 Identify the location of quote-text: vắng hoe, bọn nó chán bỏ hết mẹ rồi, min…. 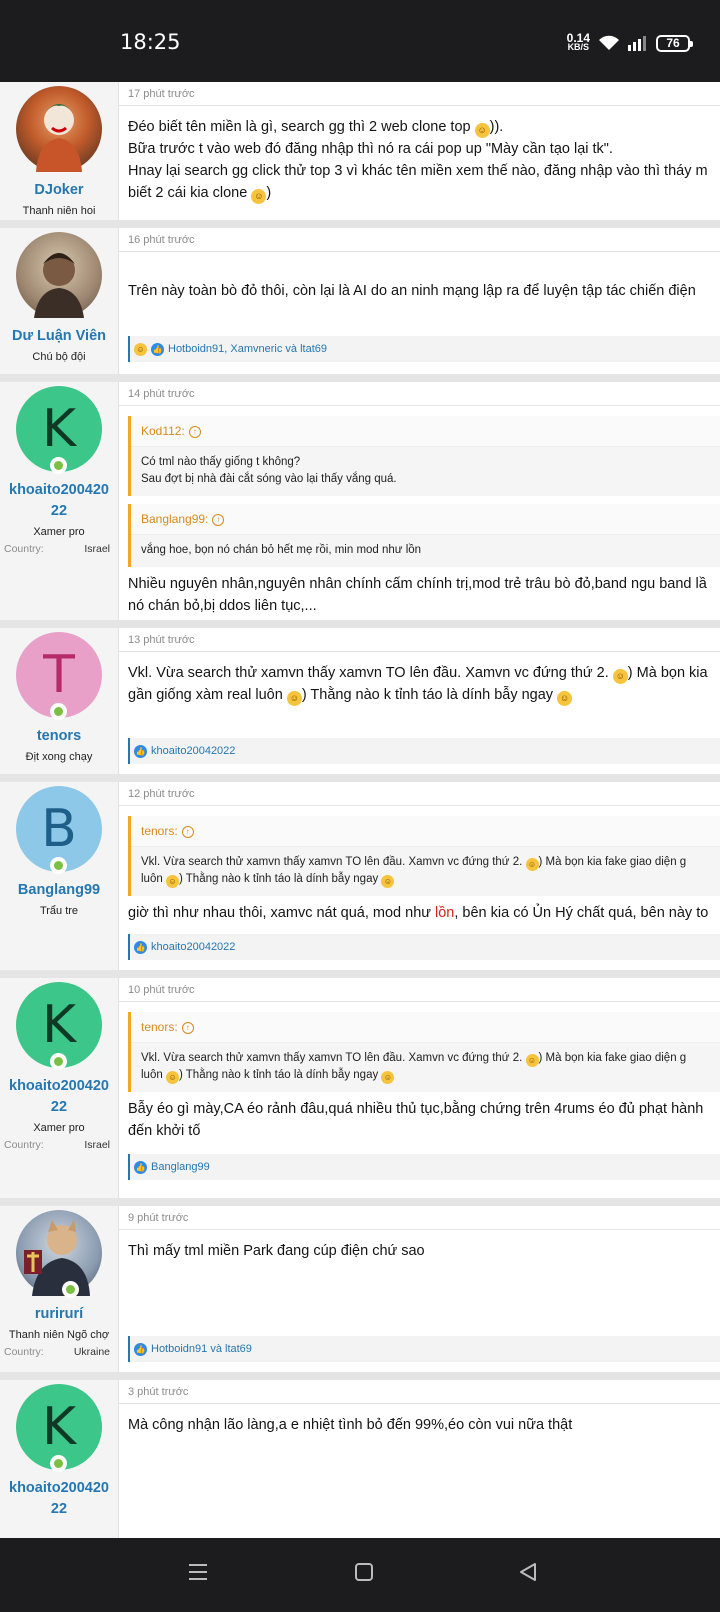
(281, 550).